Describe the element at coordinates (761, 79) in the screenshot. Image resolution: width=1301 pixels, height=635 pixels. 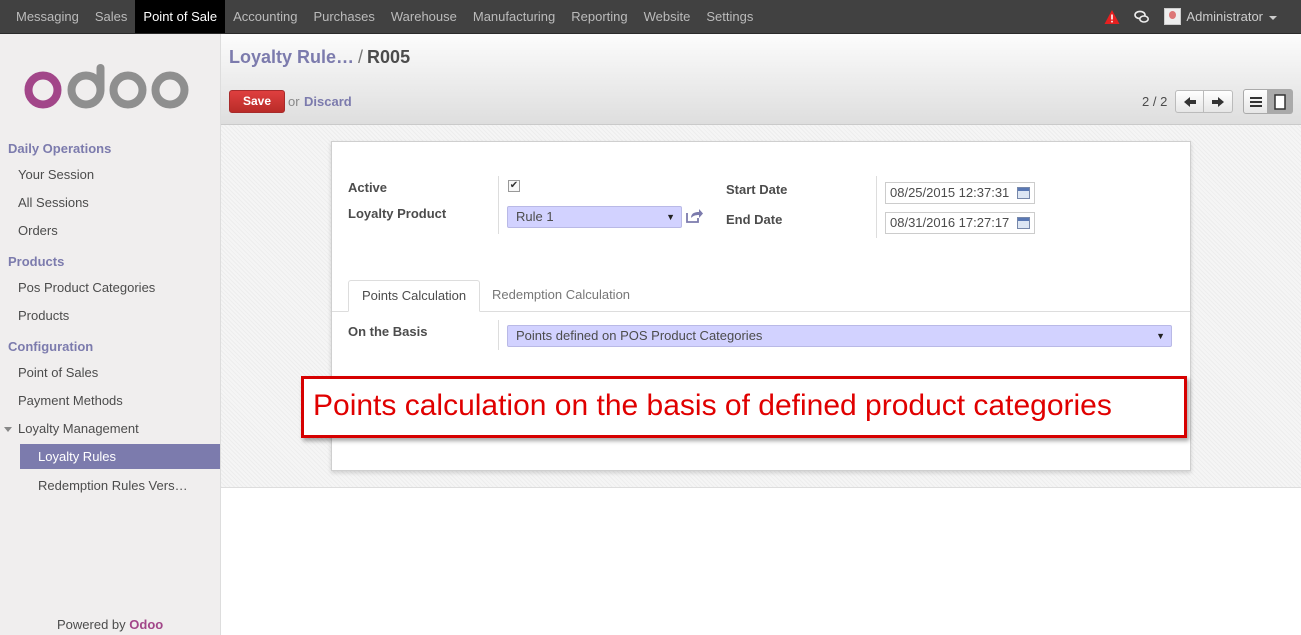
I see `control-panel: Loyalty Rule… / R005 Save or Discard 2 / 2` at that location.